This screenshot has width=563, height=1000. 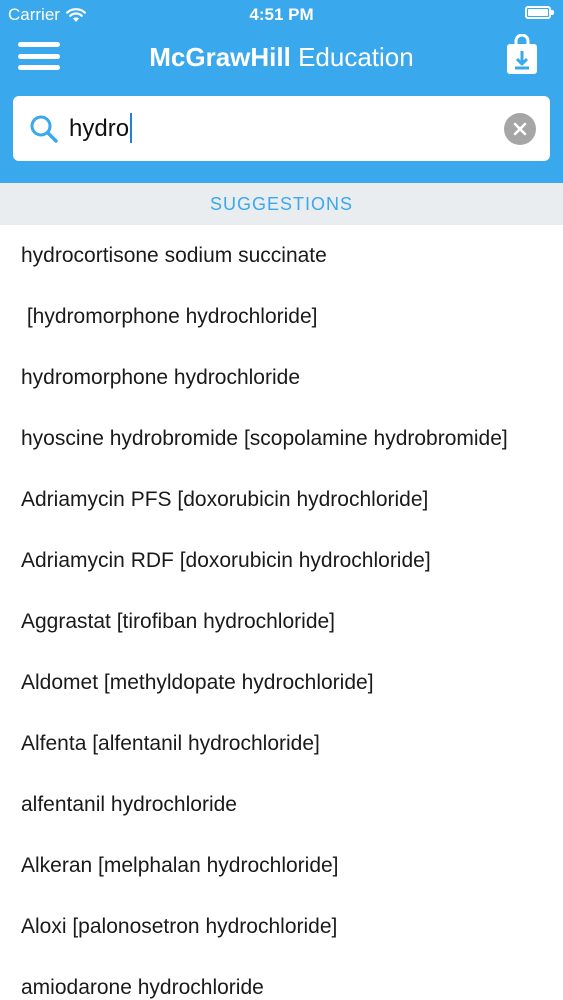 I want to click on search-icon, so click(x=44, y=129).